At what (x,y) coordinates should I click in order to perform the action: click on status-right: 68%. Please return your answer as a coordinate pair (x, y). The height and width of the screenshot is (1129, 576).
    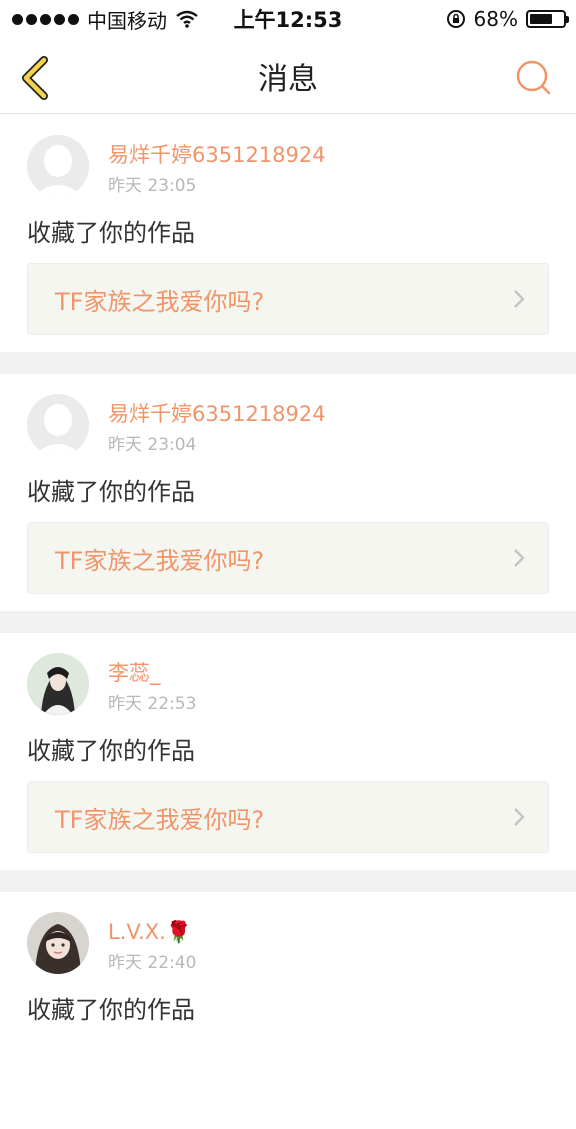
    Looking at the image, I should click on (507, 19).